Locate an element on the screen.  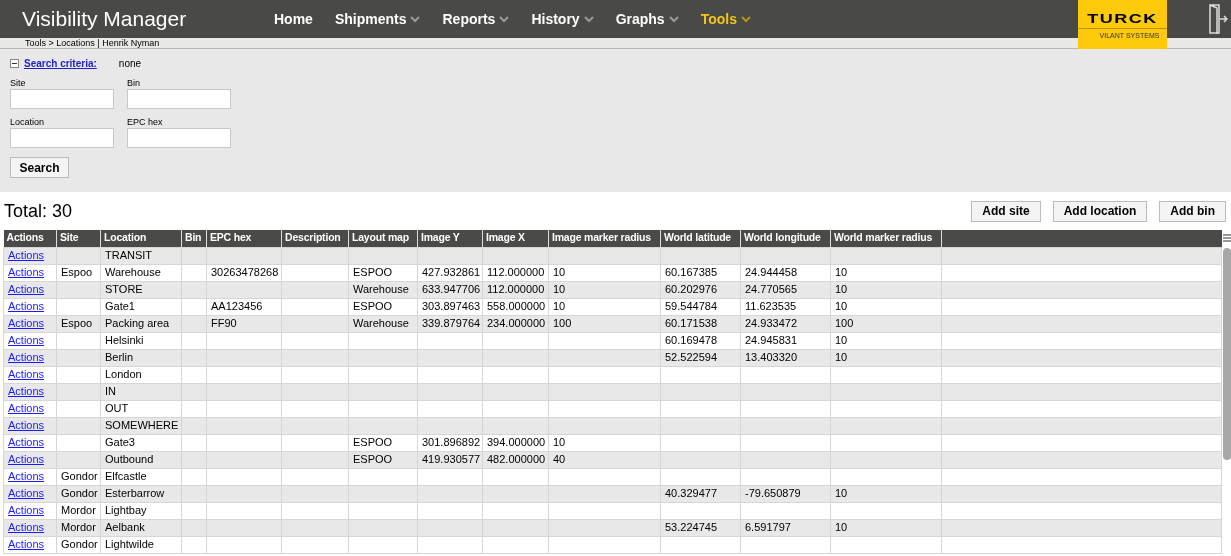
action-button: Add location is located at coordinates (1100, 211).